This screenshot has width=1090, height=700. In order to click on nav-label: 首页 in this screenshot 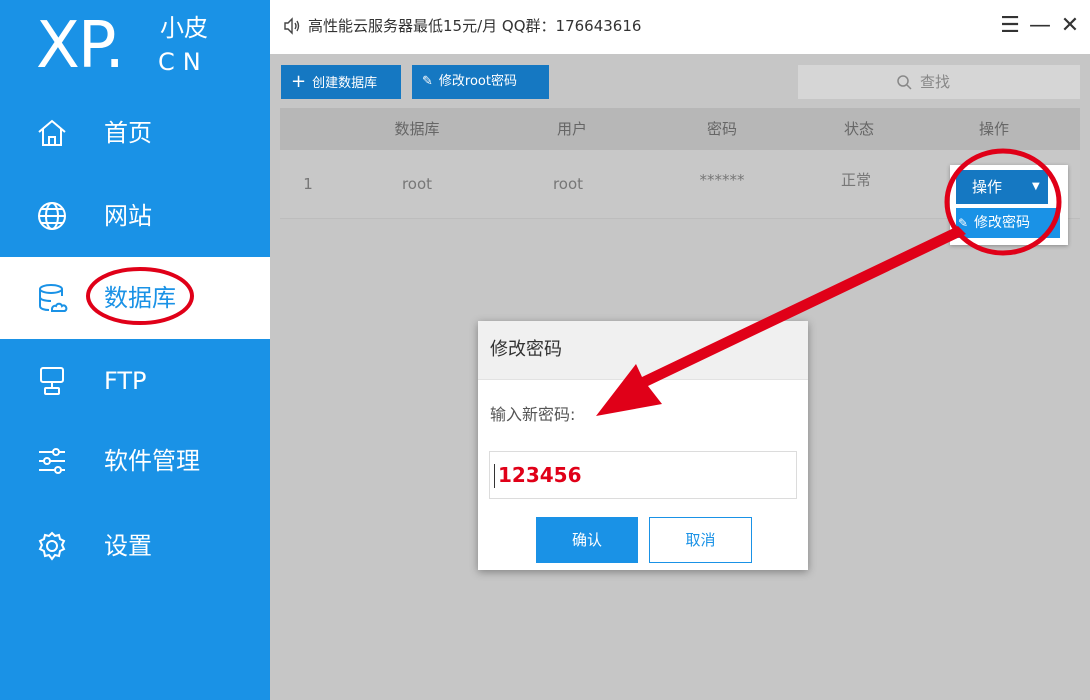, I will do `click(128, 133)`.